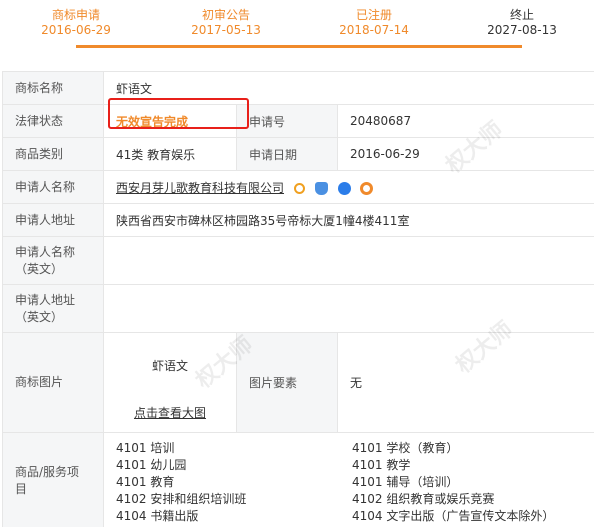 The image size is (594, 527). I want to click on label-trademark-image: 商标图片, so click(53, 382).